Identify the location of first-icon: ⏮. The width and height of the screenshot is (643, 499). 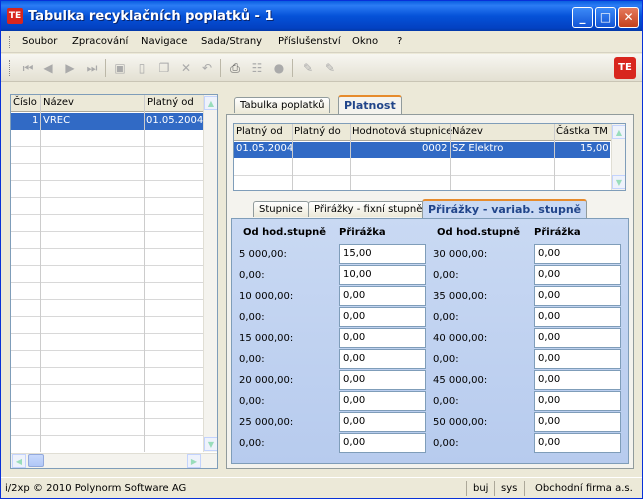
(28, 68).